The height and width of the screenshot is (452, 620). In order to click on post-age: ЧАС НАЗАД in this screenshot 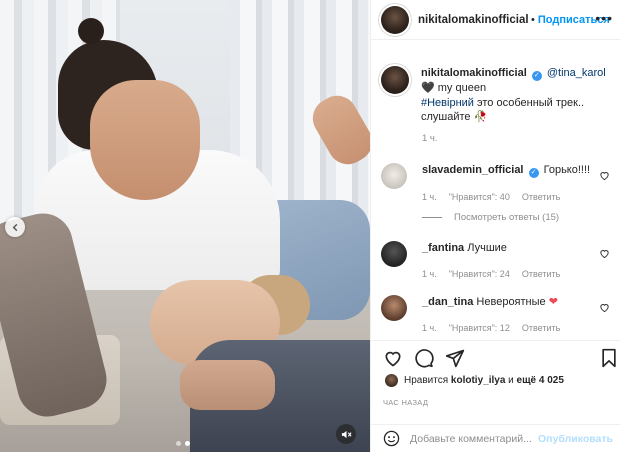, I will do `click(405, 402)`.